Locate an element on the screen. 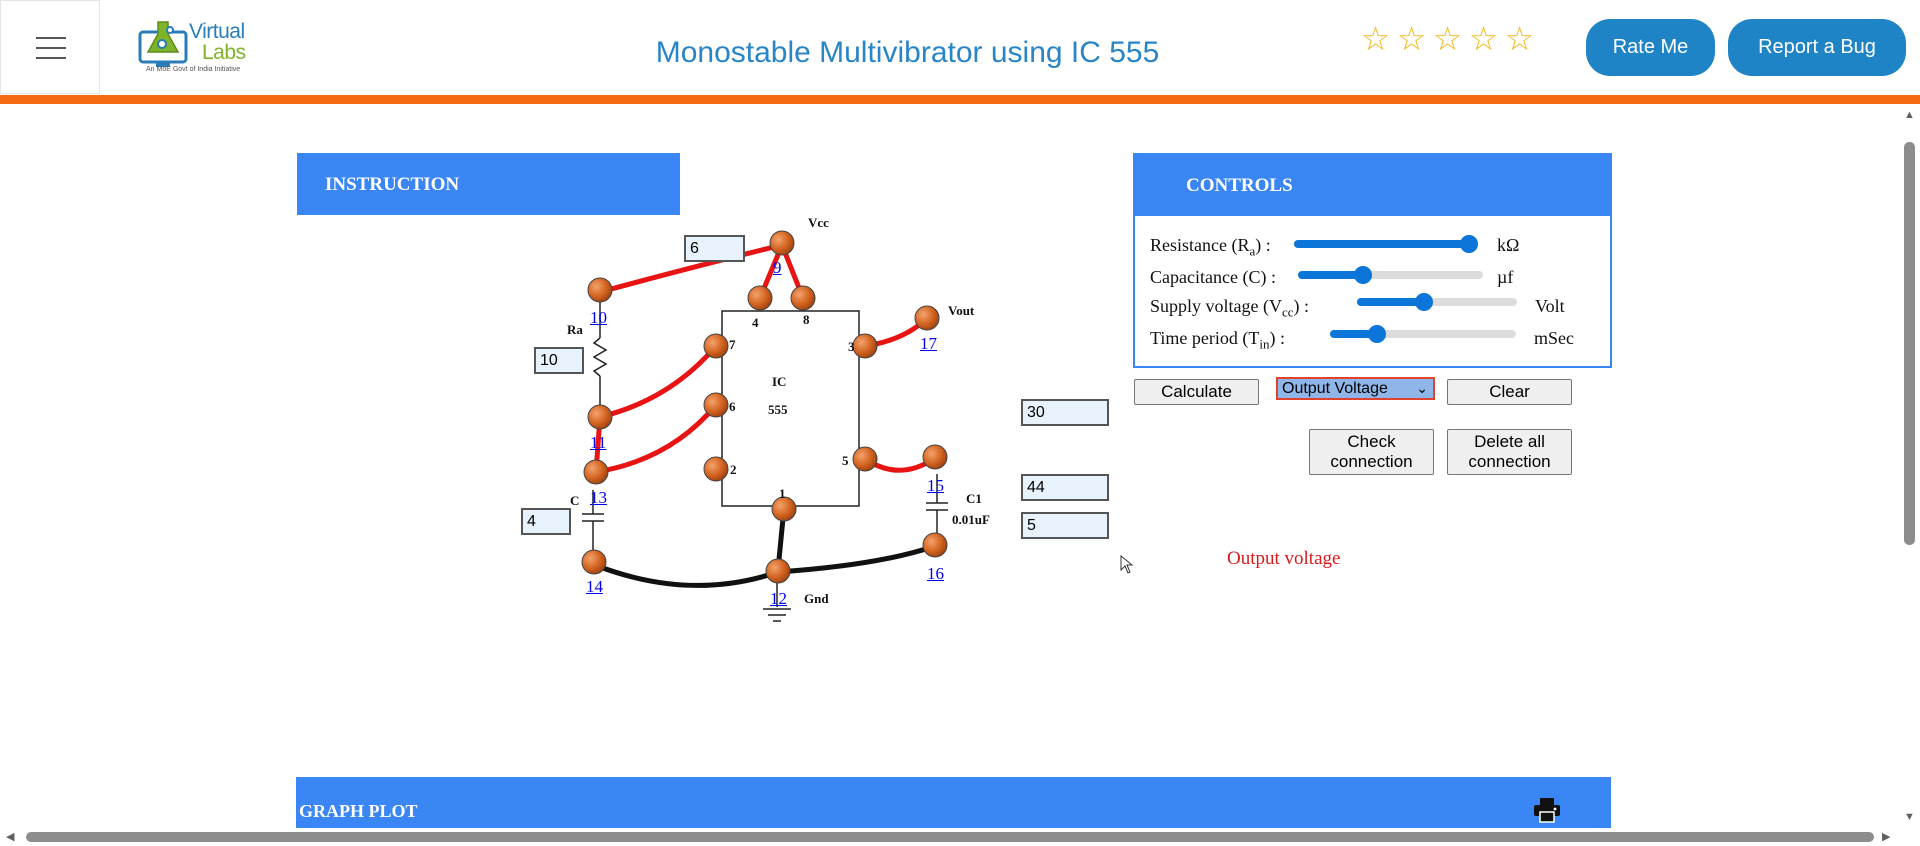 The width and height of the screenshot is (1920, 846). menu-icon-bar is located at coordinates (51, 48).